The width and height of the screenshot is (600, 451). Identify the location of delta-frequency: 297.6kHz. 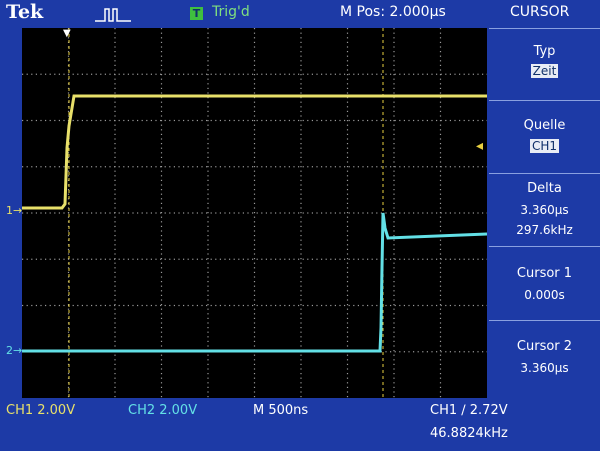
(544, 230).